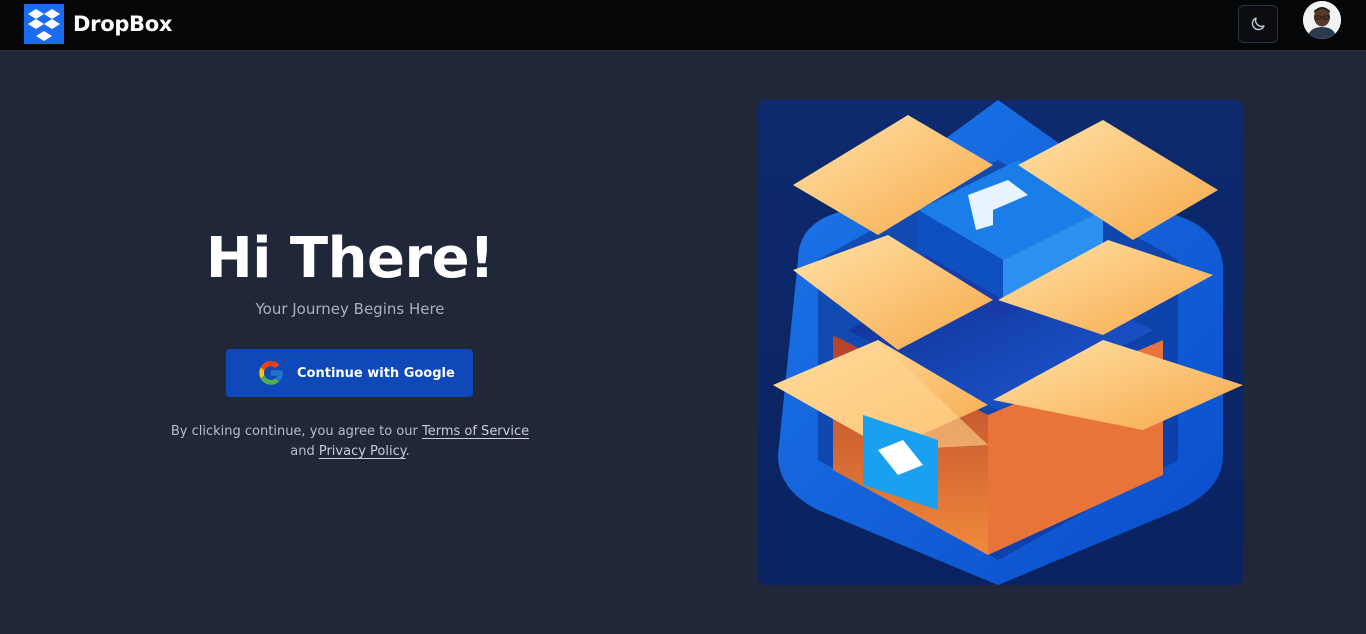  Describe the element at coordinates (350, 309) in the screenshot. I see `page-subtitle: Your Journey Begins Here` at that location.